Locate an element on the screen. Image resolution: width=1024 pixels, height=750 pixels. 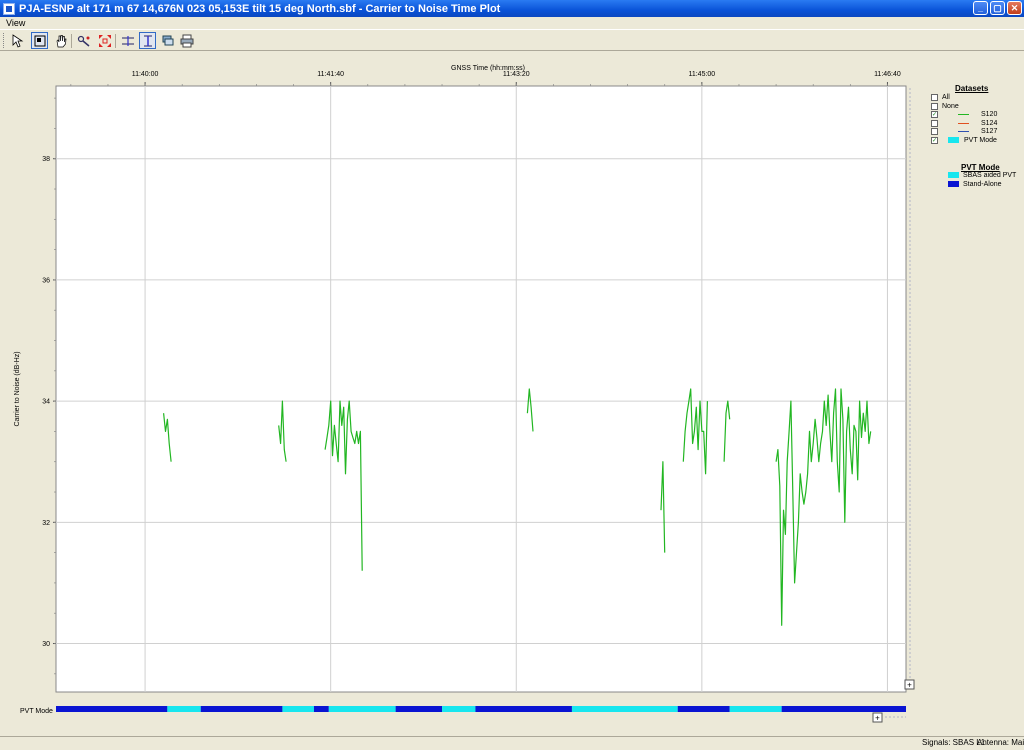
x-tick-label: 11:40:00 is located at coordinates (145, 74).